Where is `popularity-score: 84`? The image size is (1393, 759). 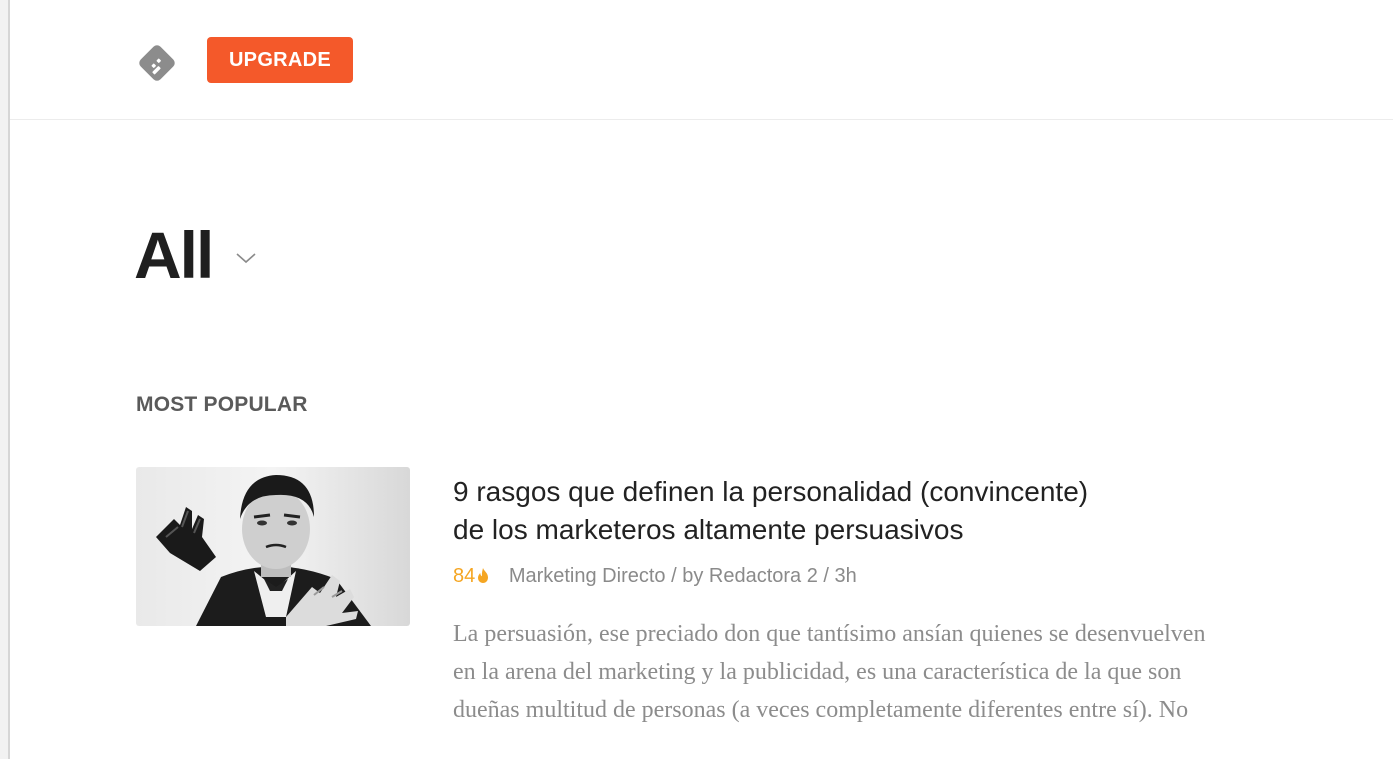 popularity-score: 84 is located at coordinates (471, 576).